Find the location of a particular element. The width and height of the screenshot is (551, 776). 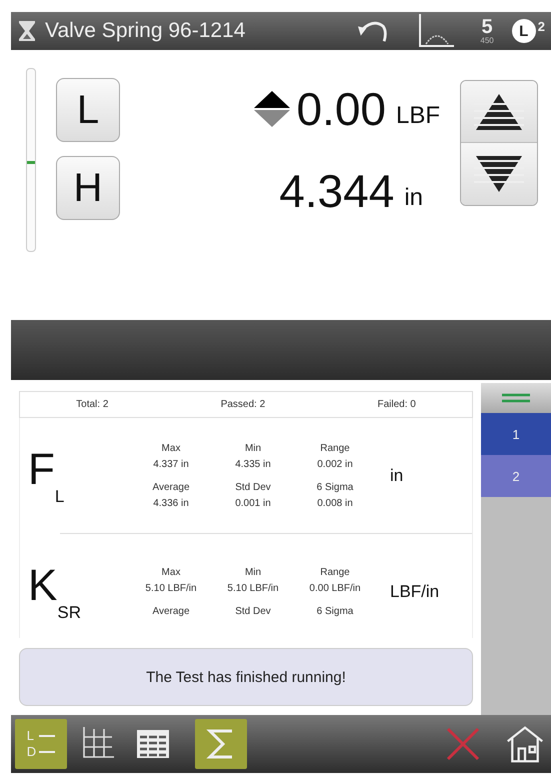

table-icon is located at coordinates (153, 744).